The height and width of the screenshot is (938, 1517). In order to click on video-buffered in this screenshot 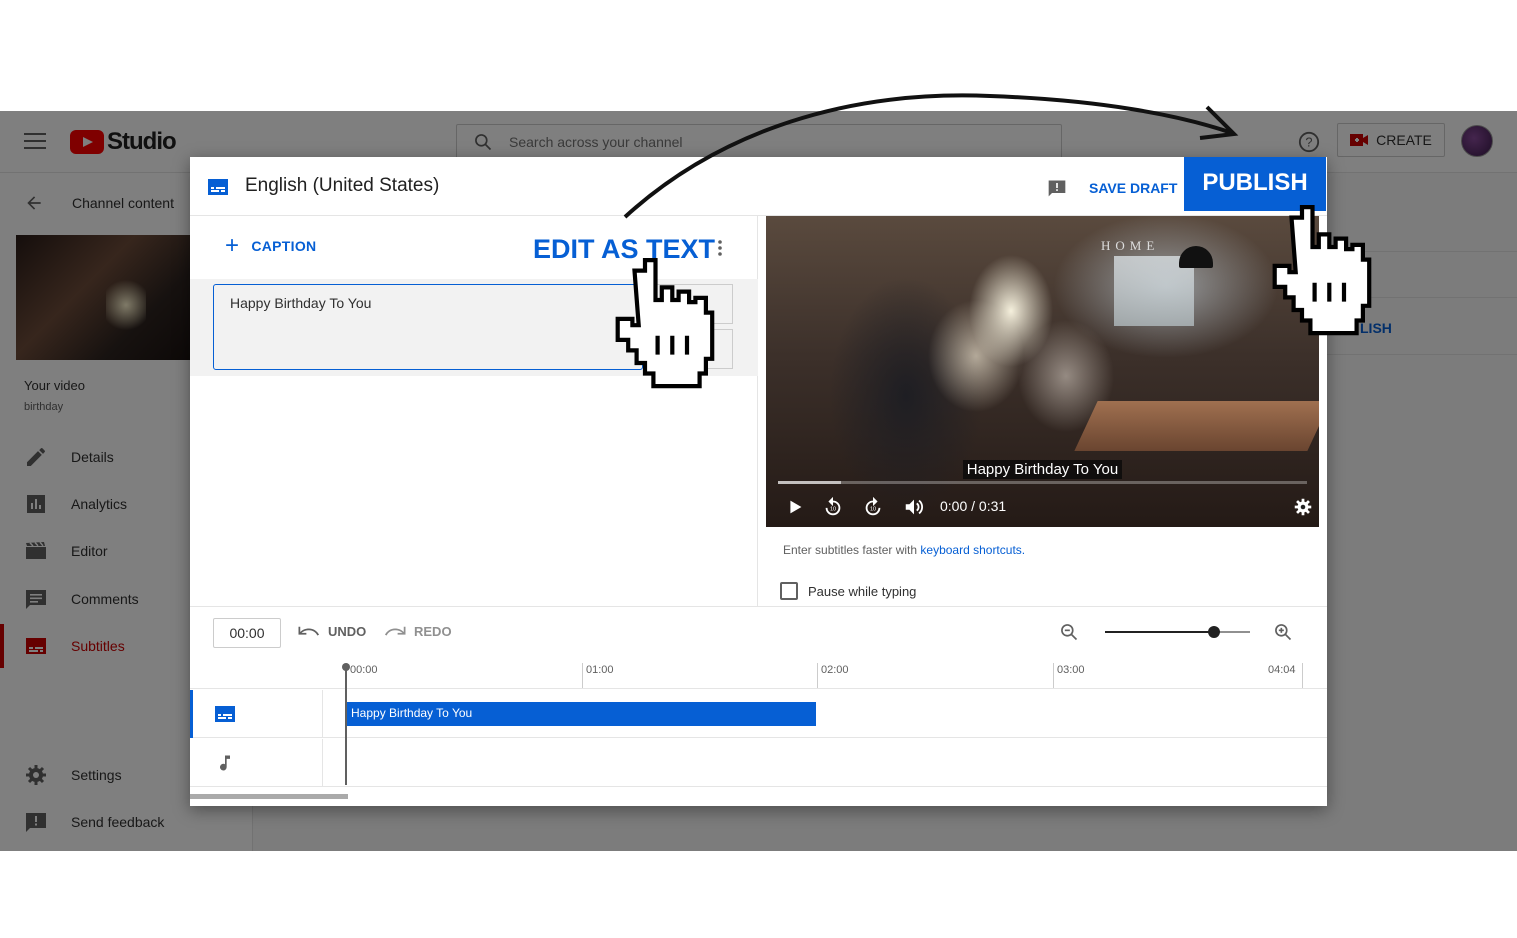, I will do `click(810, 482)`.